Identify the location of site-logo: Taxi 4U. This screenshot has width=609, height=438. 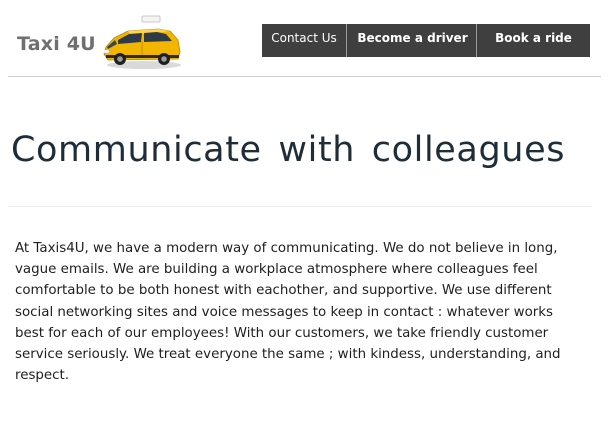
(103, 40).